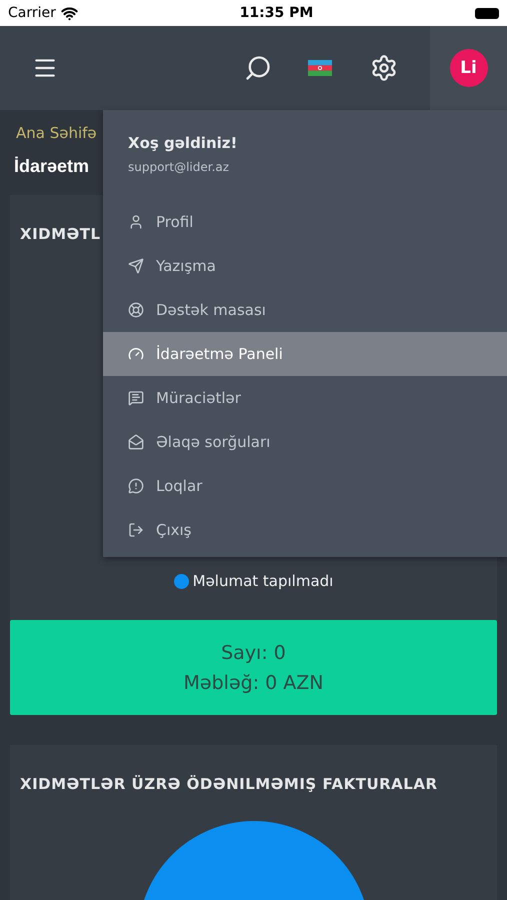 The height and width of the screenshot is (900, 507). Describe the element at coordinates (305, 354) in the screenshot. I see `menu-item: İdarəetmə Paneli` at that location.